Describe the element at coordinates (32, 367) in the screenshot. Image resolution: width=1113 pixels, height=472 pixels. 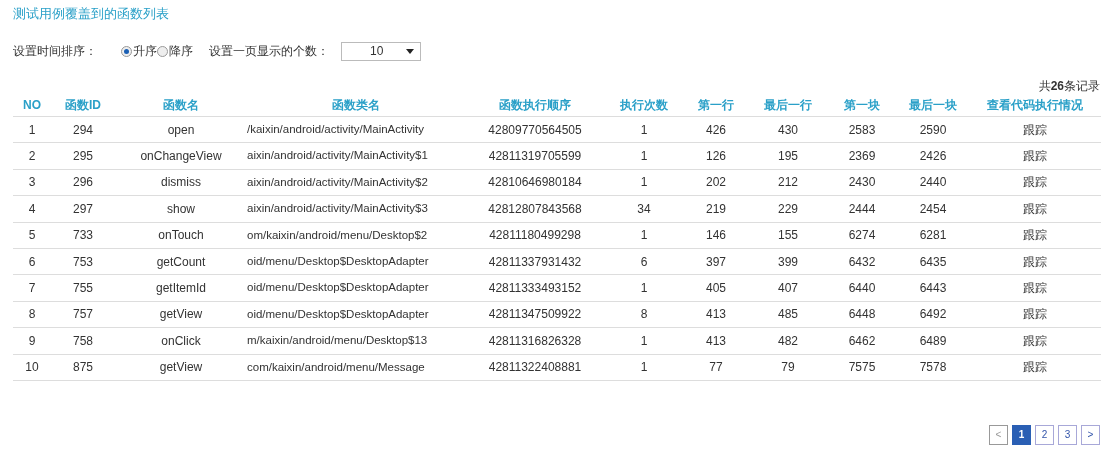
I see `table-cell: 10` at that location.